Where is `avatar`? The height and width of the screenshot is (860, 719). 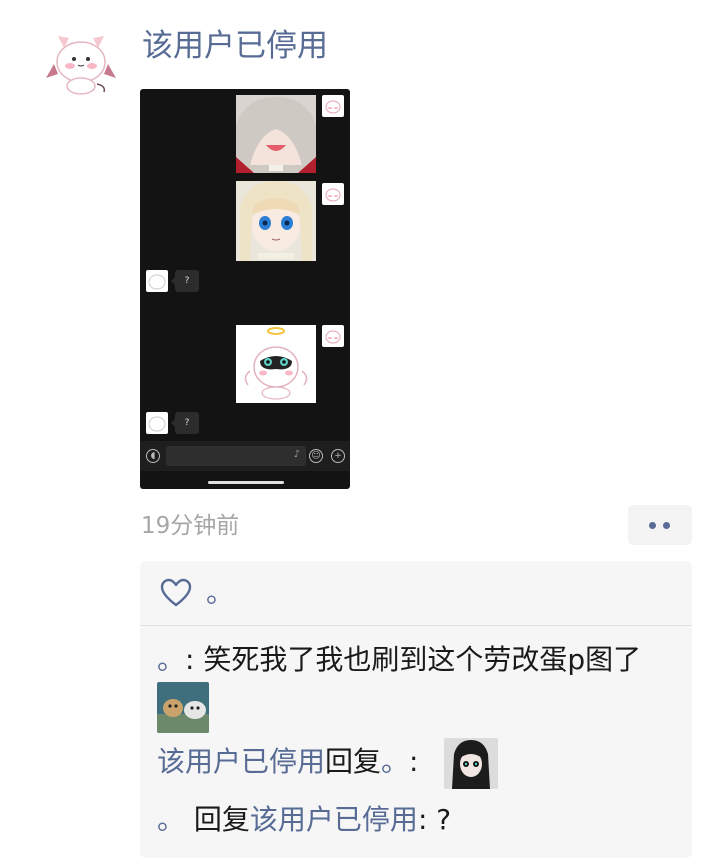 avatar is located at coordinates (81, 62).